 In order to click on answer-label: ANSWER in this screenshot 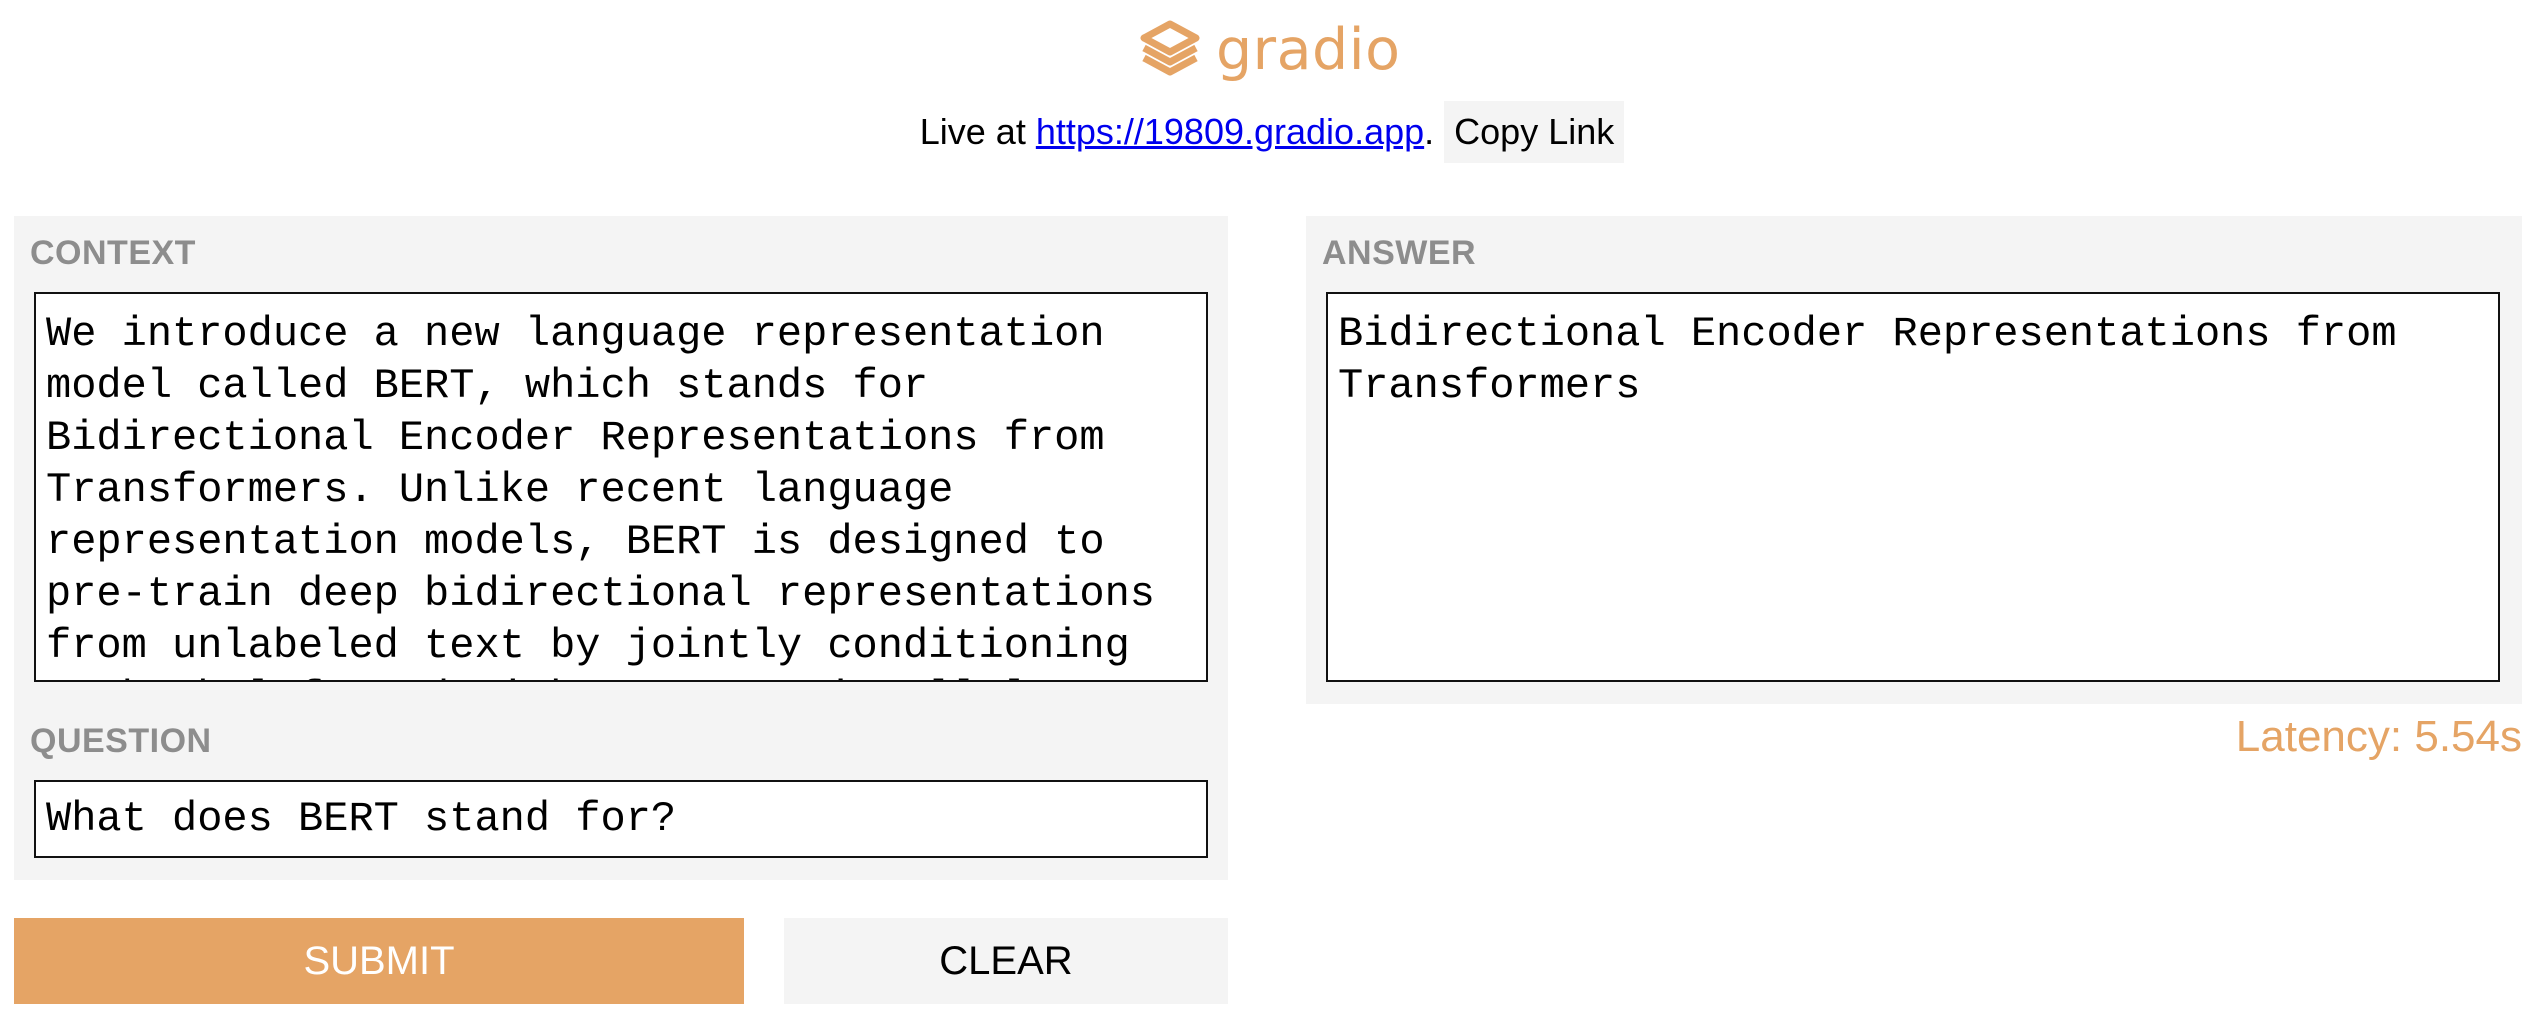, I will do `click(1399, 253)`.